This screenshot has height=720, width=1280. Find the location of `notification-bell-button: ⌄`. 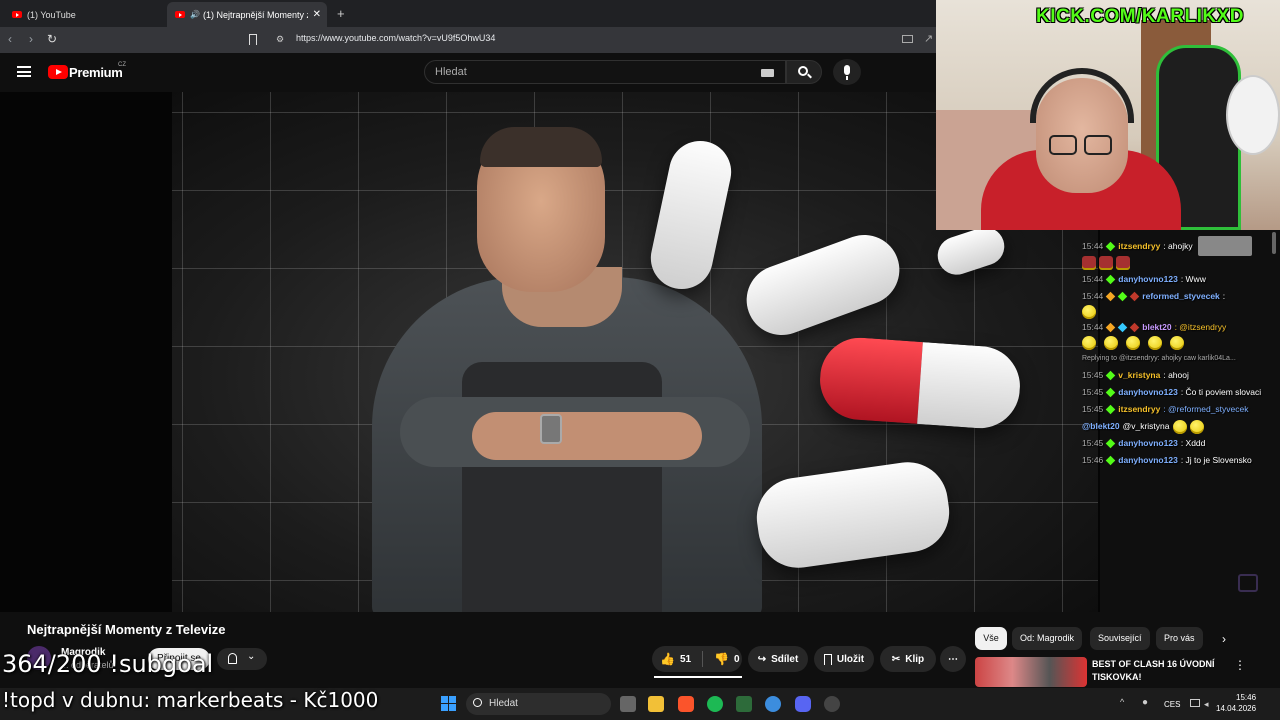

notification-bell-button: ⌄ is located at coordinates (242, 659).